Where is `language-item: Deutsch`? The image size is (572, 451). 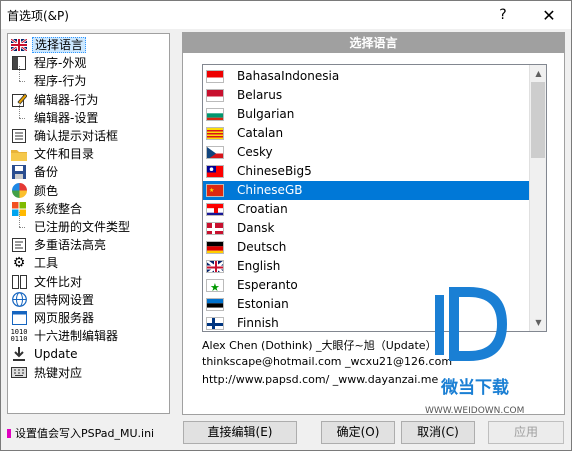 language-item: Deutsch is located at coordinates (366, 247).